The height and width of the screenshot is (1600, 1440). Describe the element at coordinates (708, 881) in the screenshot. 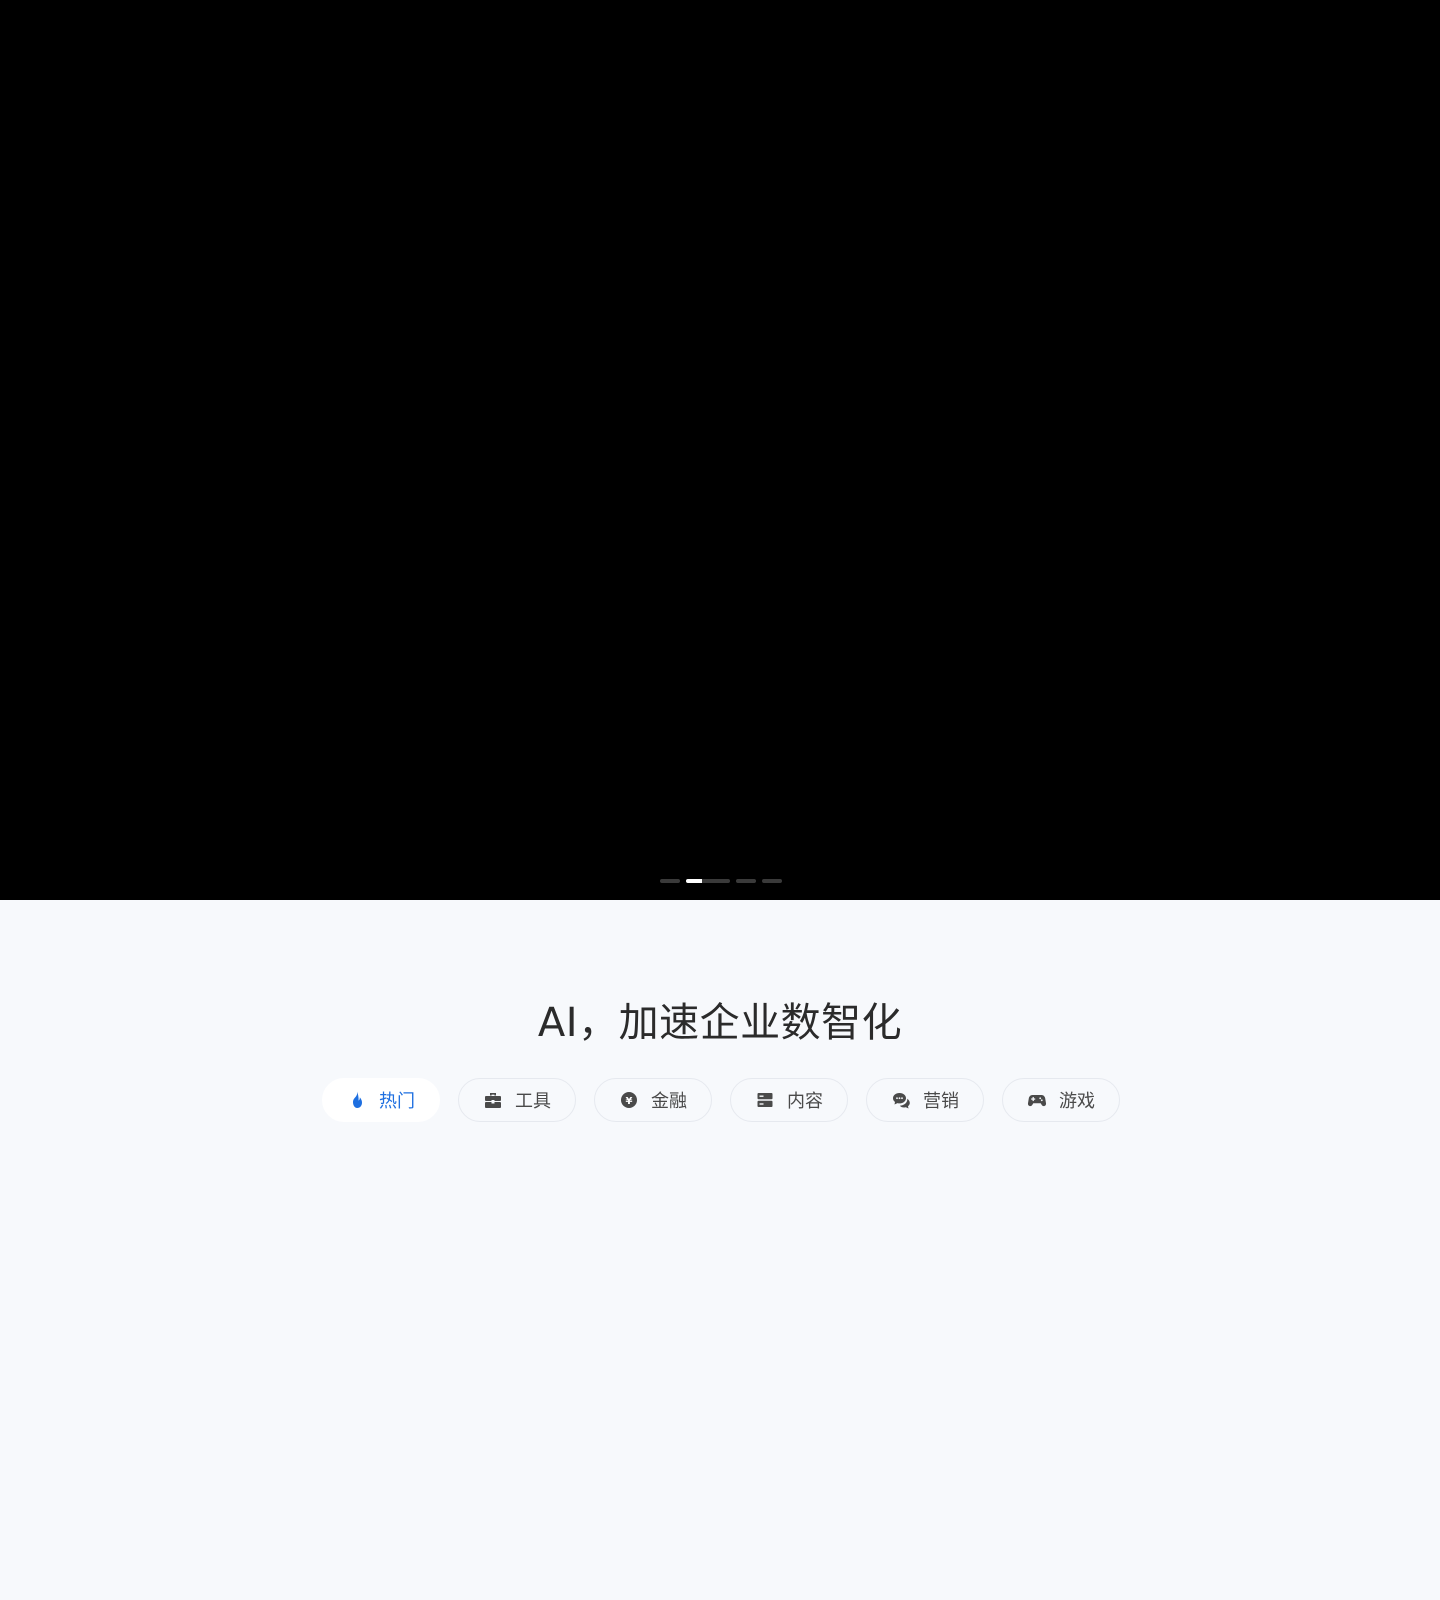

I see `carousel-dot-2-active` at that location.